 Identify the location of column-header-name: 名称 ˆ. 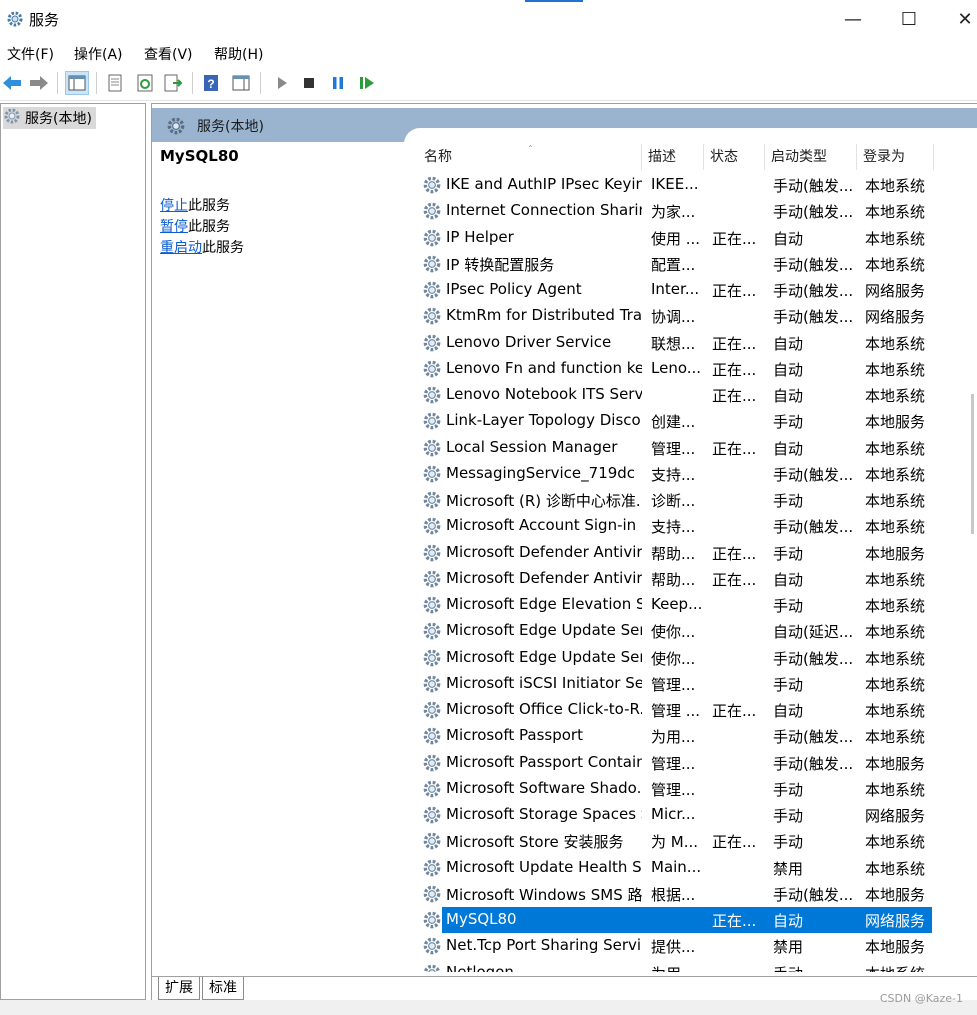
(530, 157).